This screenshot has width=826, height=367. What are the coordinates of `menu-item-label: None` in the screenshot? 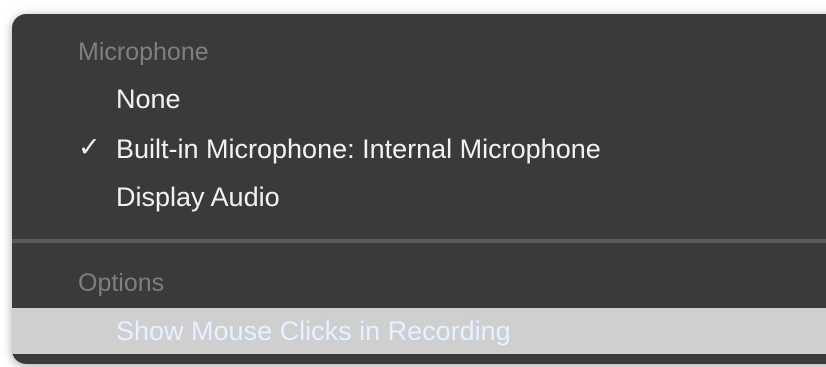 It's located at (148, 99).